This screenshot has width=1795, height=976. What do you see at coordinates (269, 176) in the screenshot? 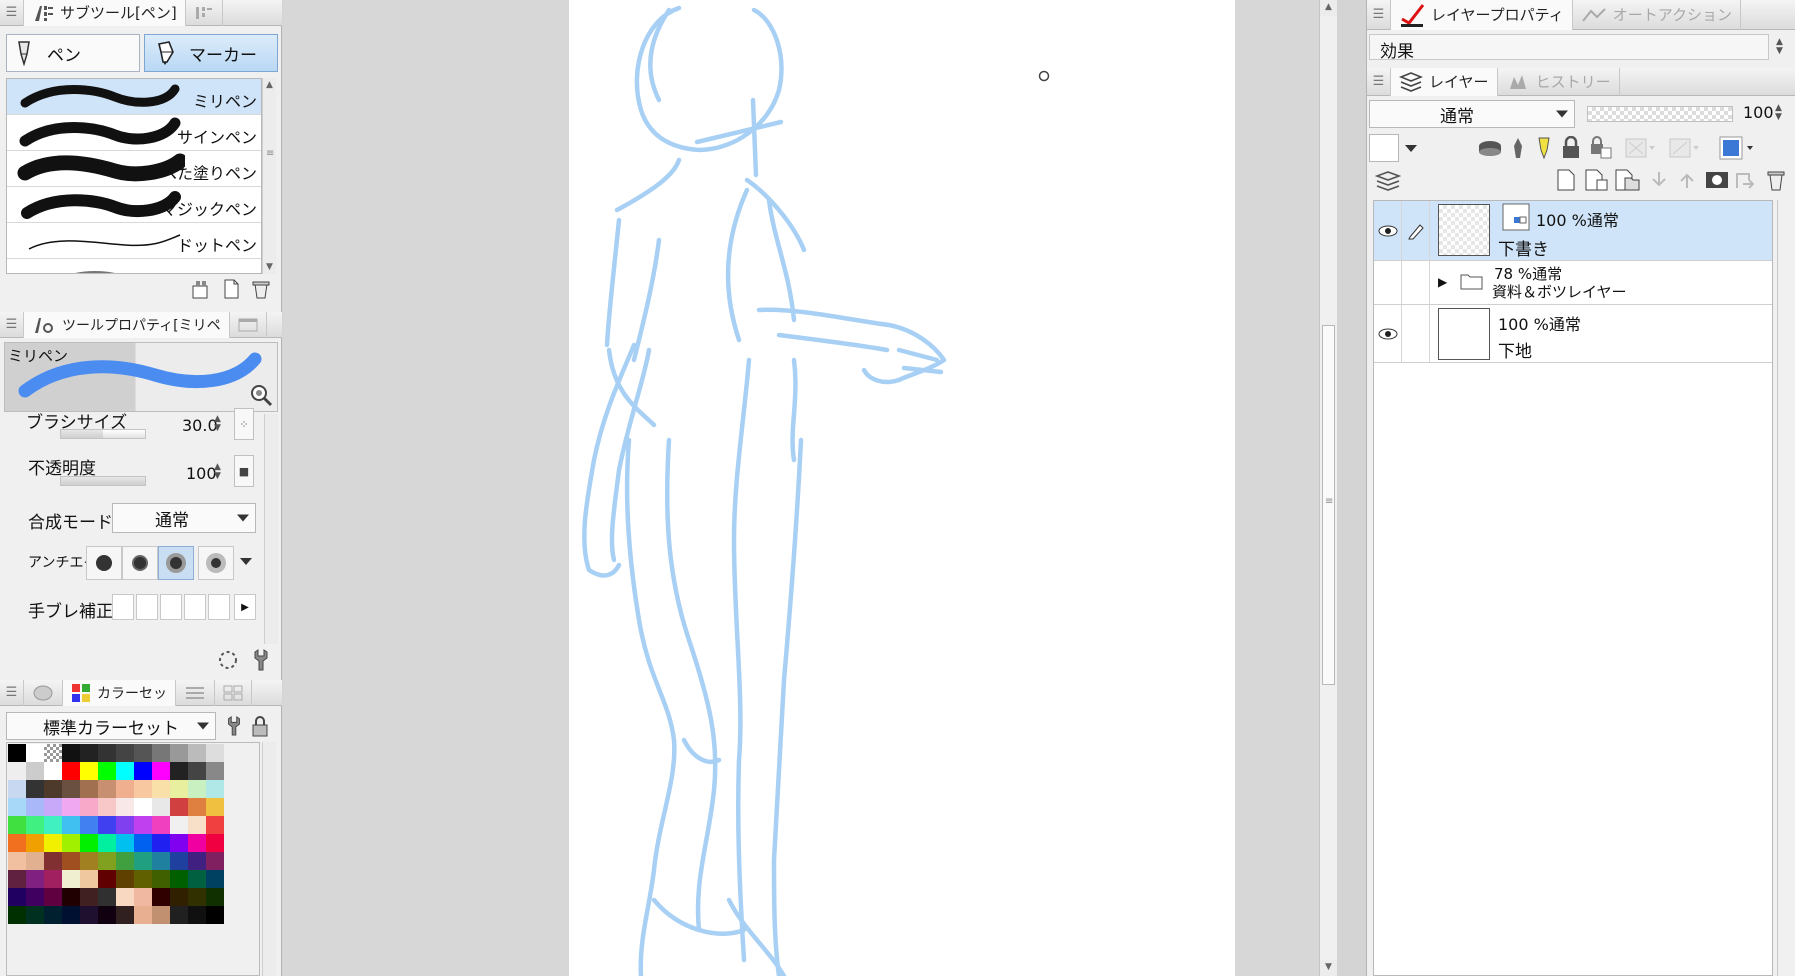
I see `brush-list-scrollbar: ▲ ≡ ▼` at bounding box center [269, 176].